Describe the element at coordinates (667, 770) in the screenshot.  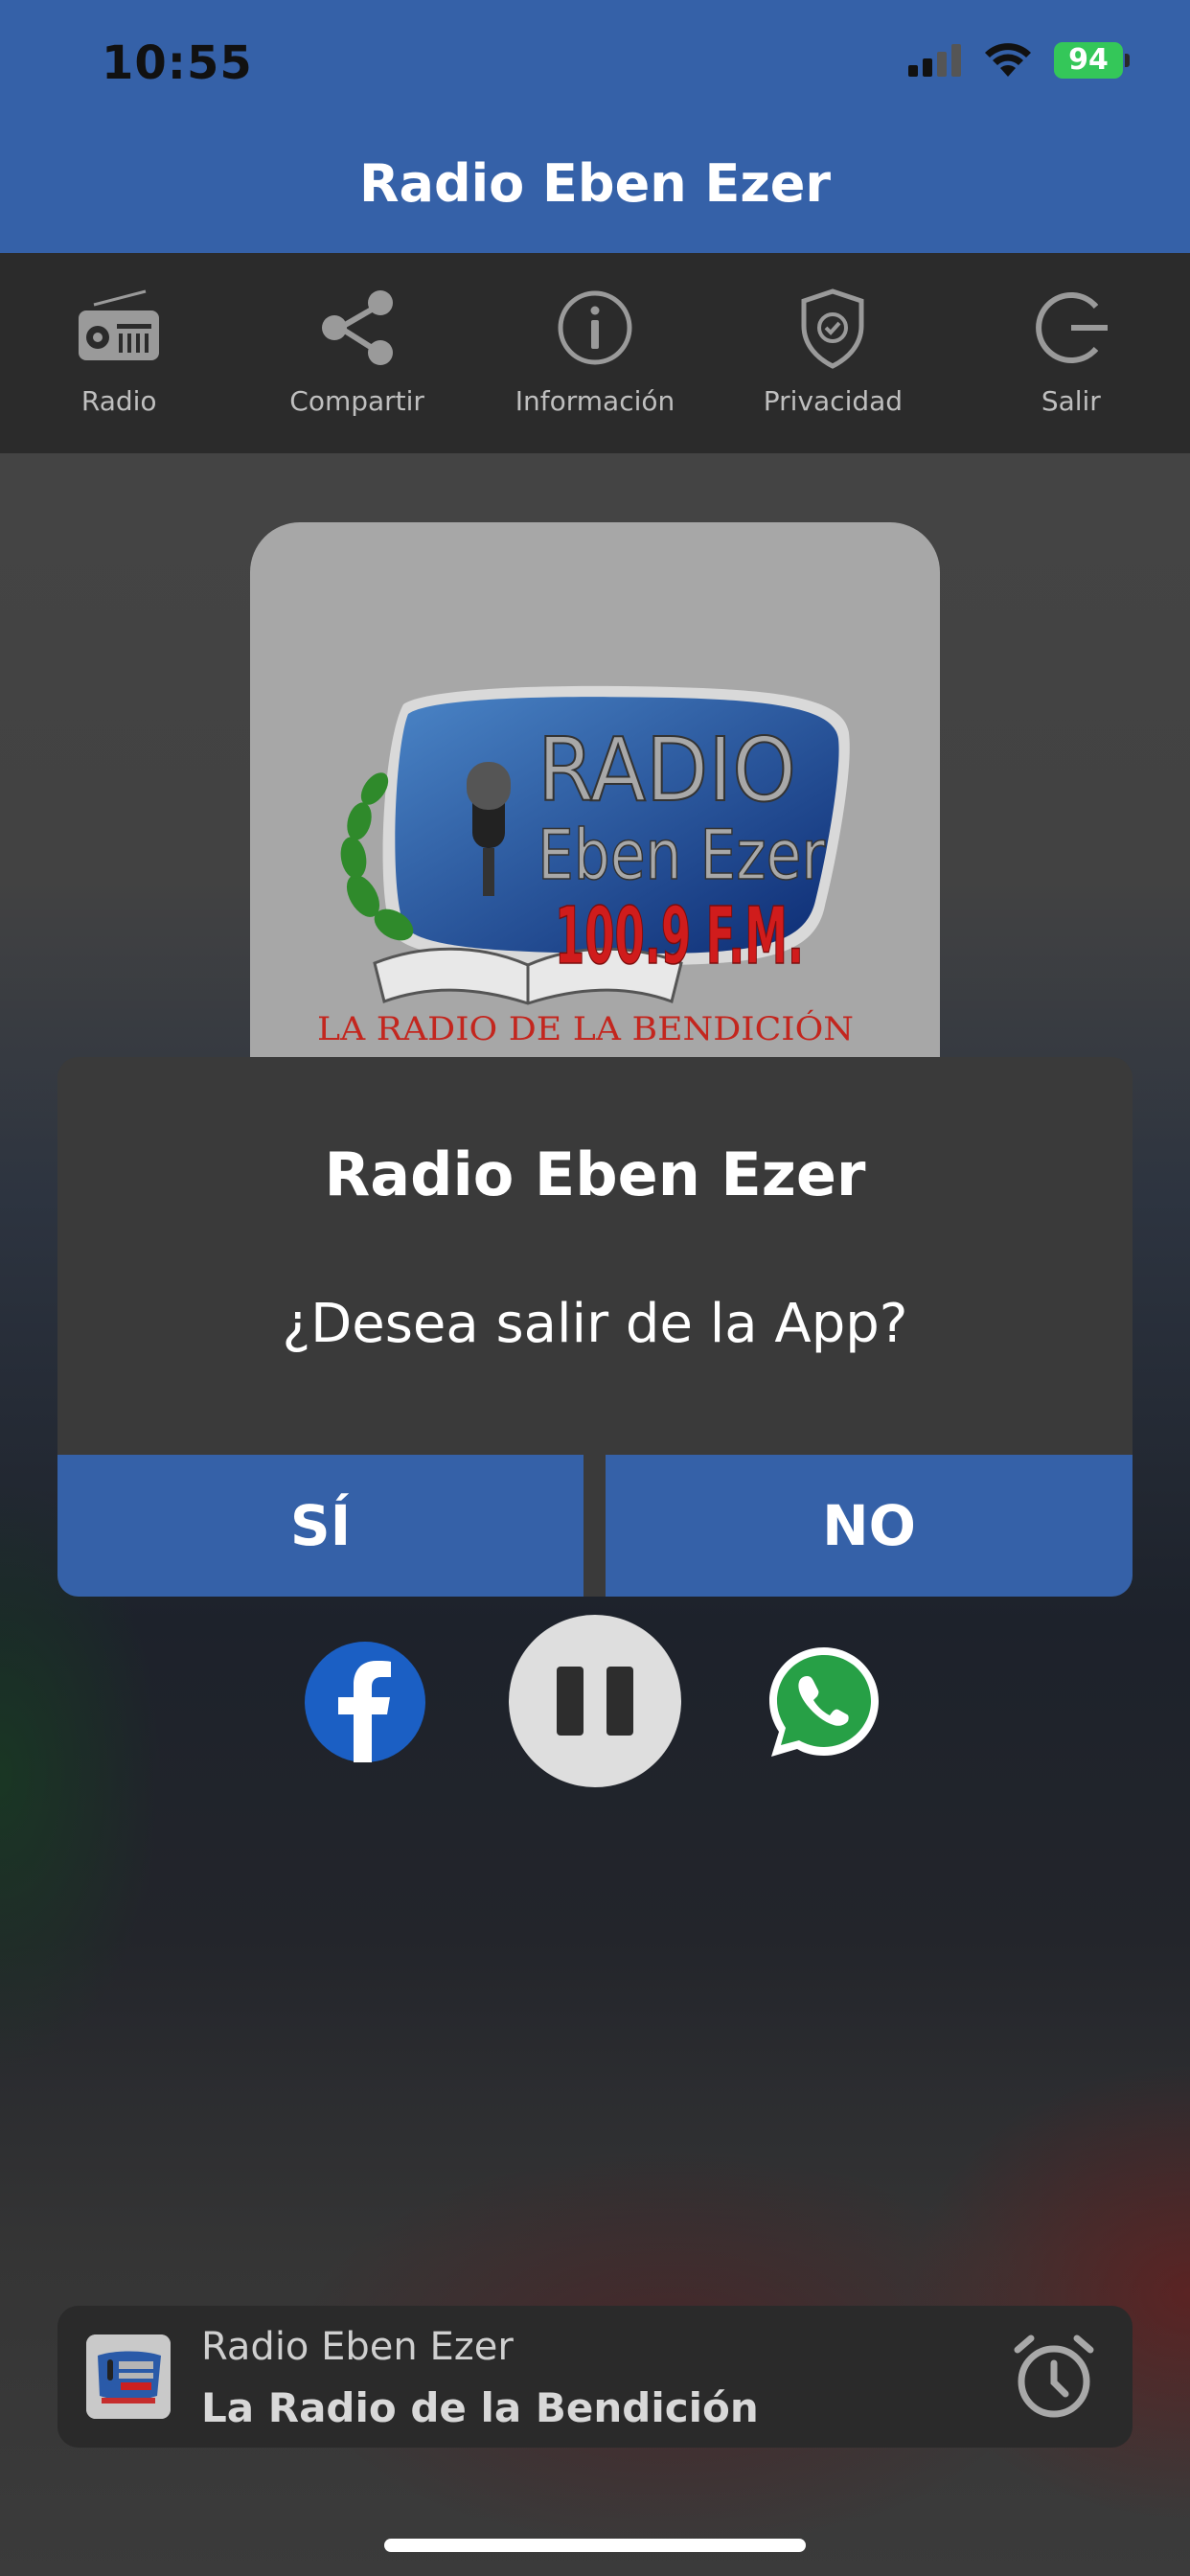
I see `logo-line-radio: RADIO` at that location.